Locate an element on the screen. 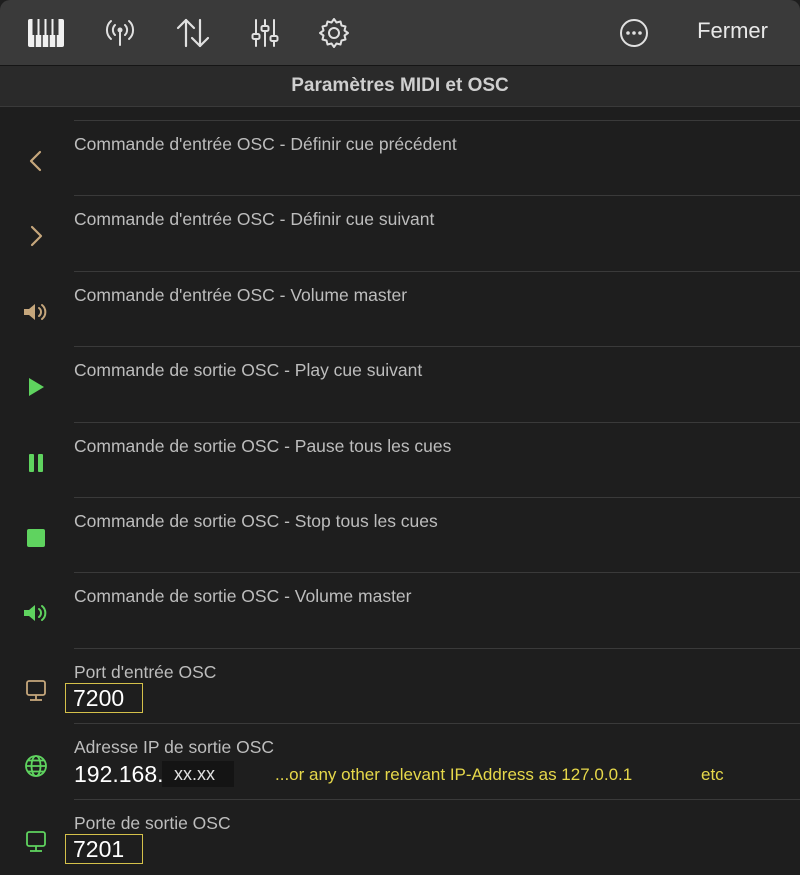 Image resolution: width=800 pixels, height=875 pixels. sliders-icon is located at coordinates (265, 33).